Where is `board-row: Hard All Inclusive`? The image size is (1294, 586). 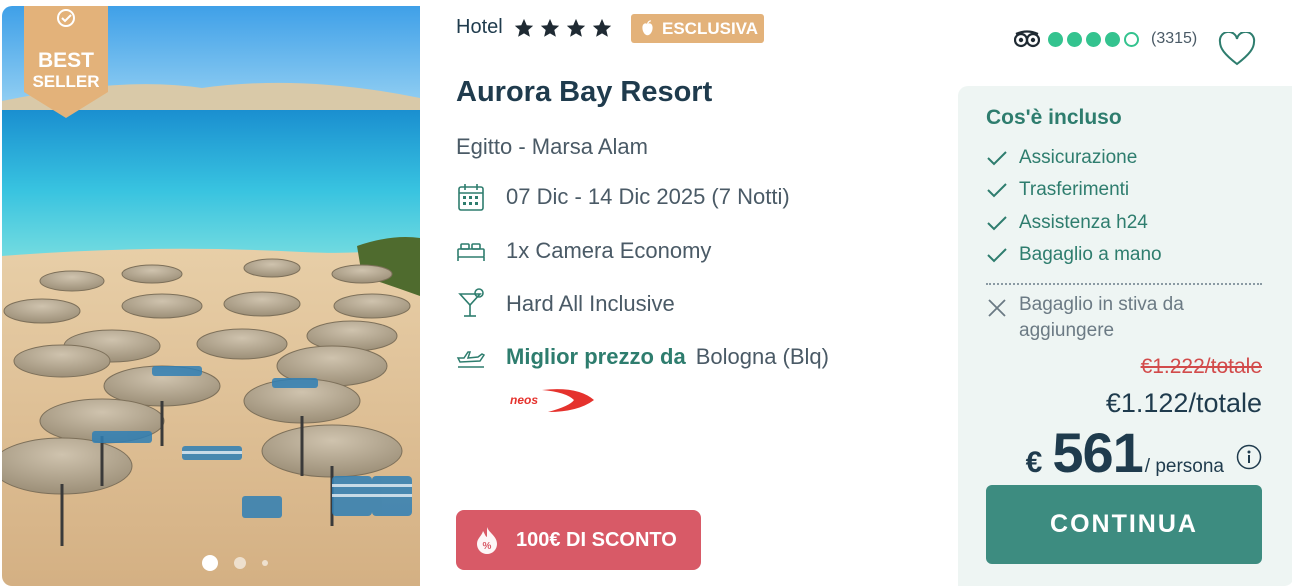 board-row: Hard All Inclusive is located at coordinates (565, 303).